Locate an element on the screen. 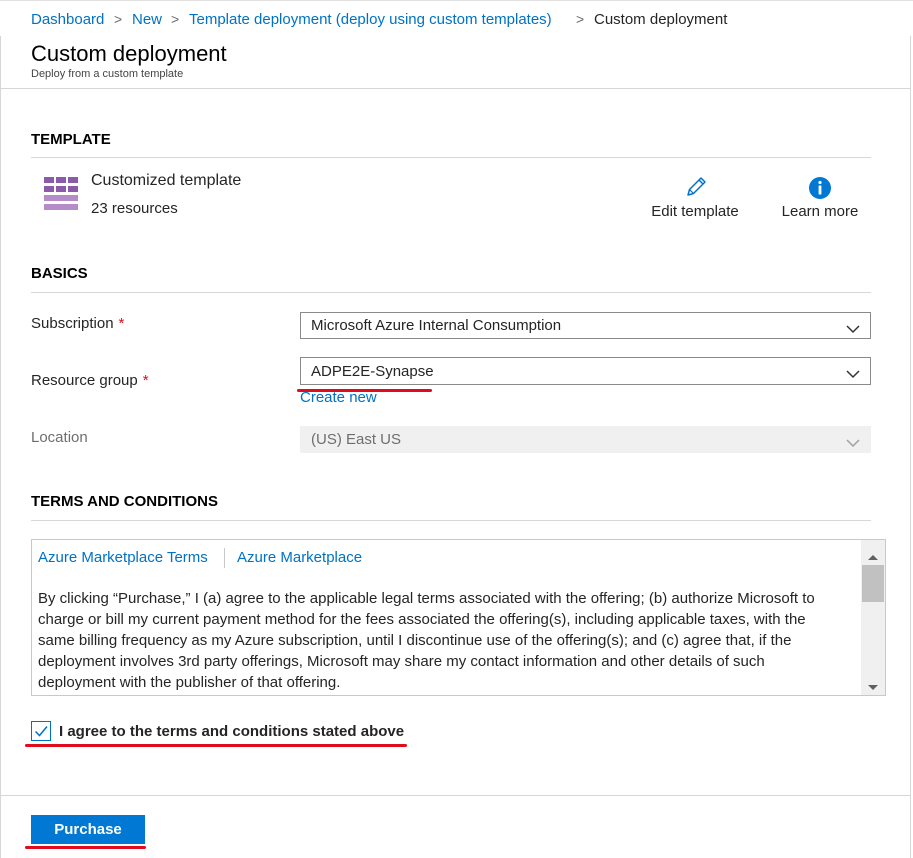  create-new-link: Create new is located at coordinates (338, 397).